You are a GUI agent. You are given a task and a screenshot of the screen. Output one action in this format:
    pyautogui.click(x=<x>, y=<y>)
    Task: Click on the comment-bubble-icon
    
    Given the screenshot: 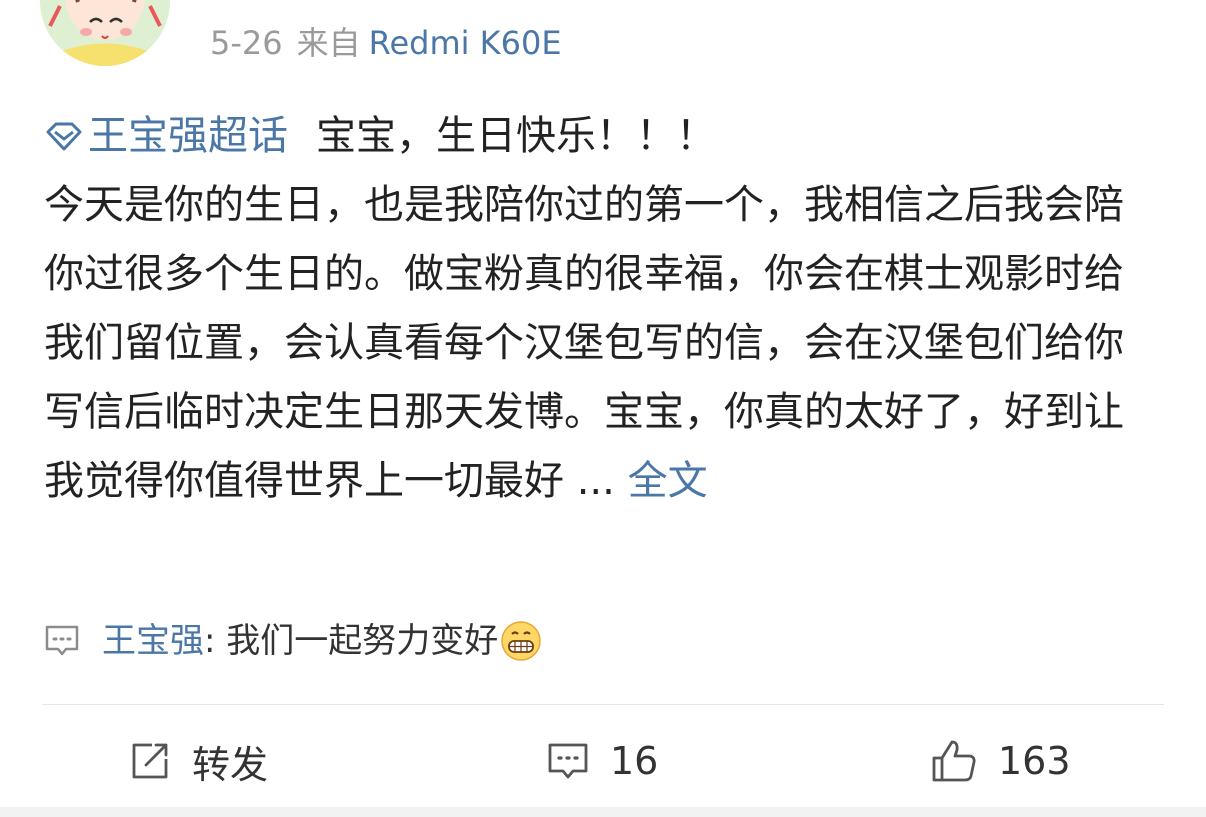 What is the action you would take?
    pyautogui.click(x=62, y=640)
    